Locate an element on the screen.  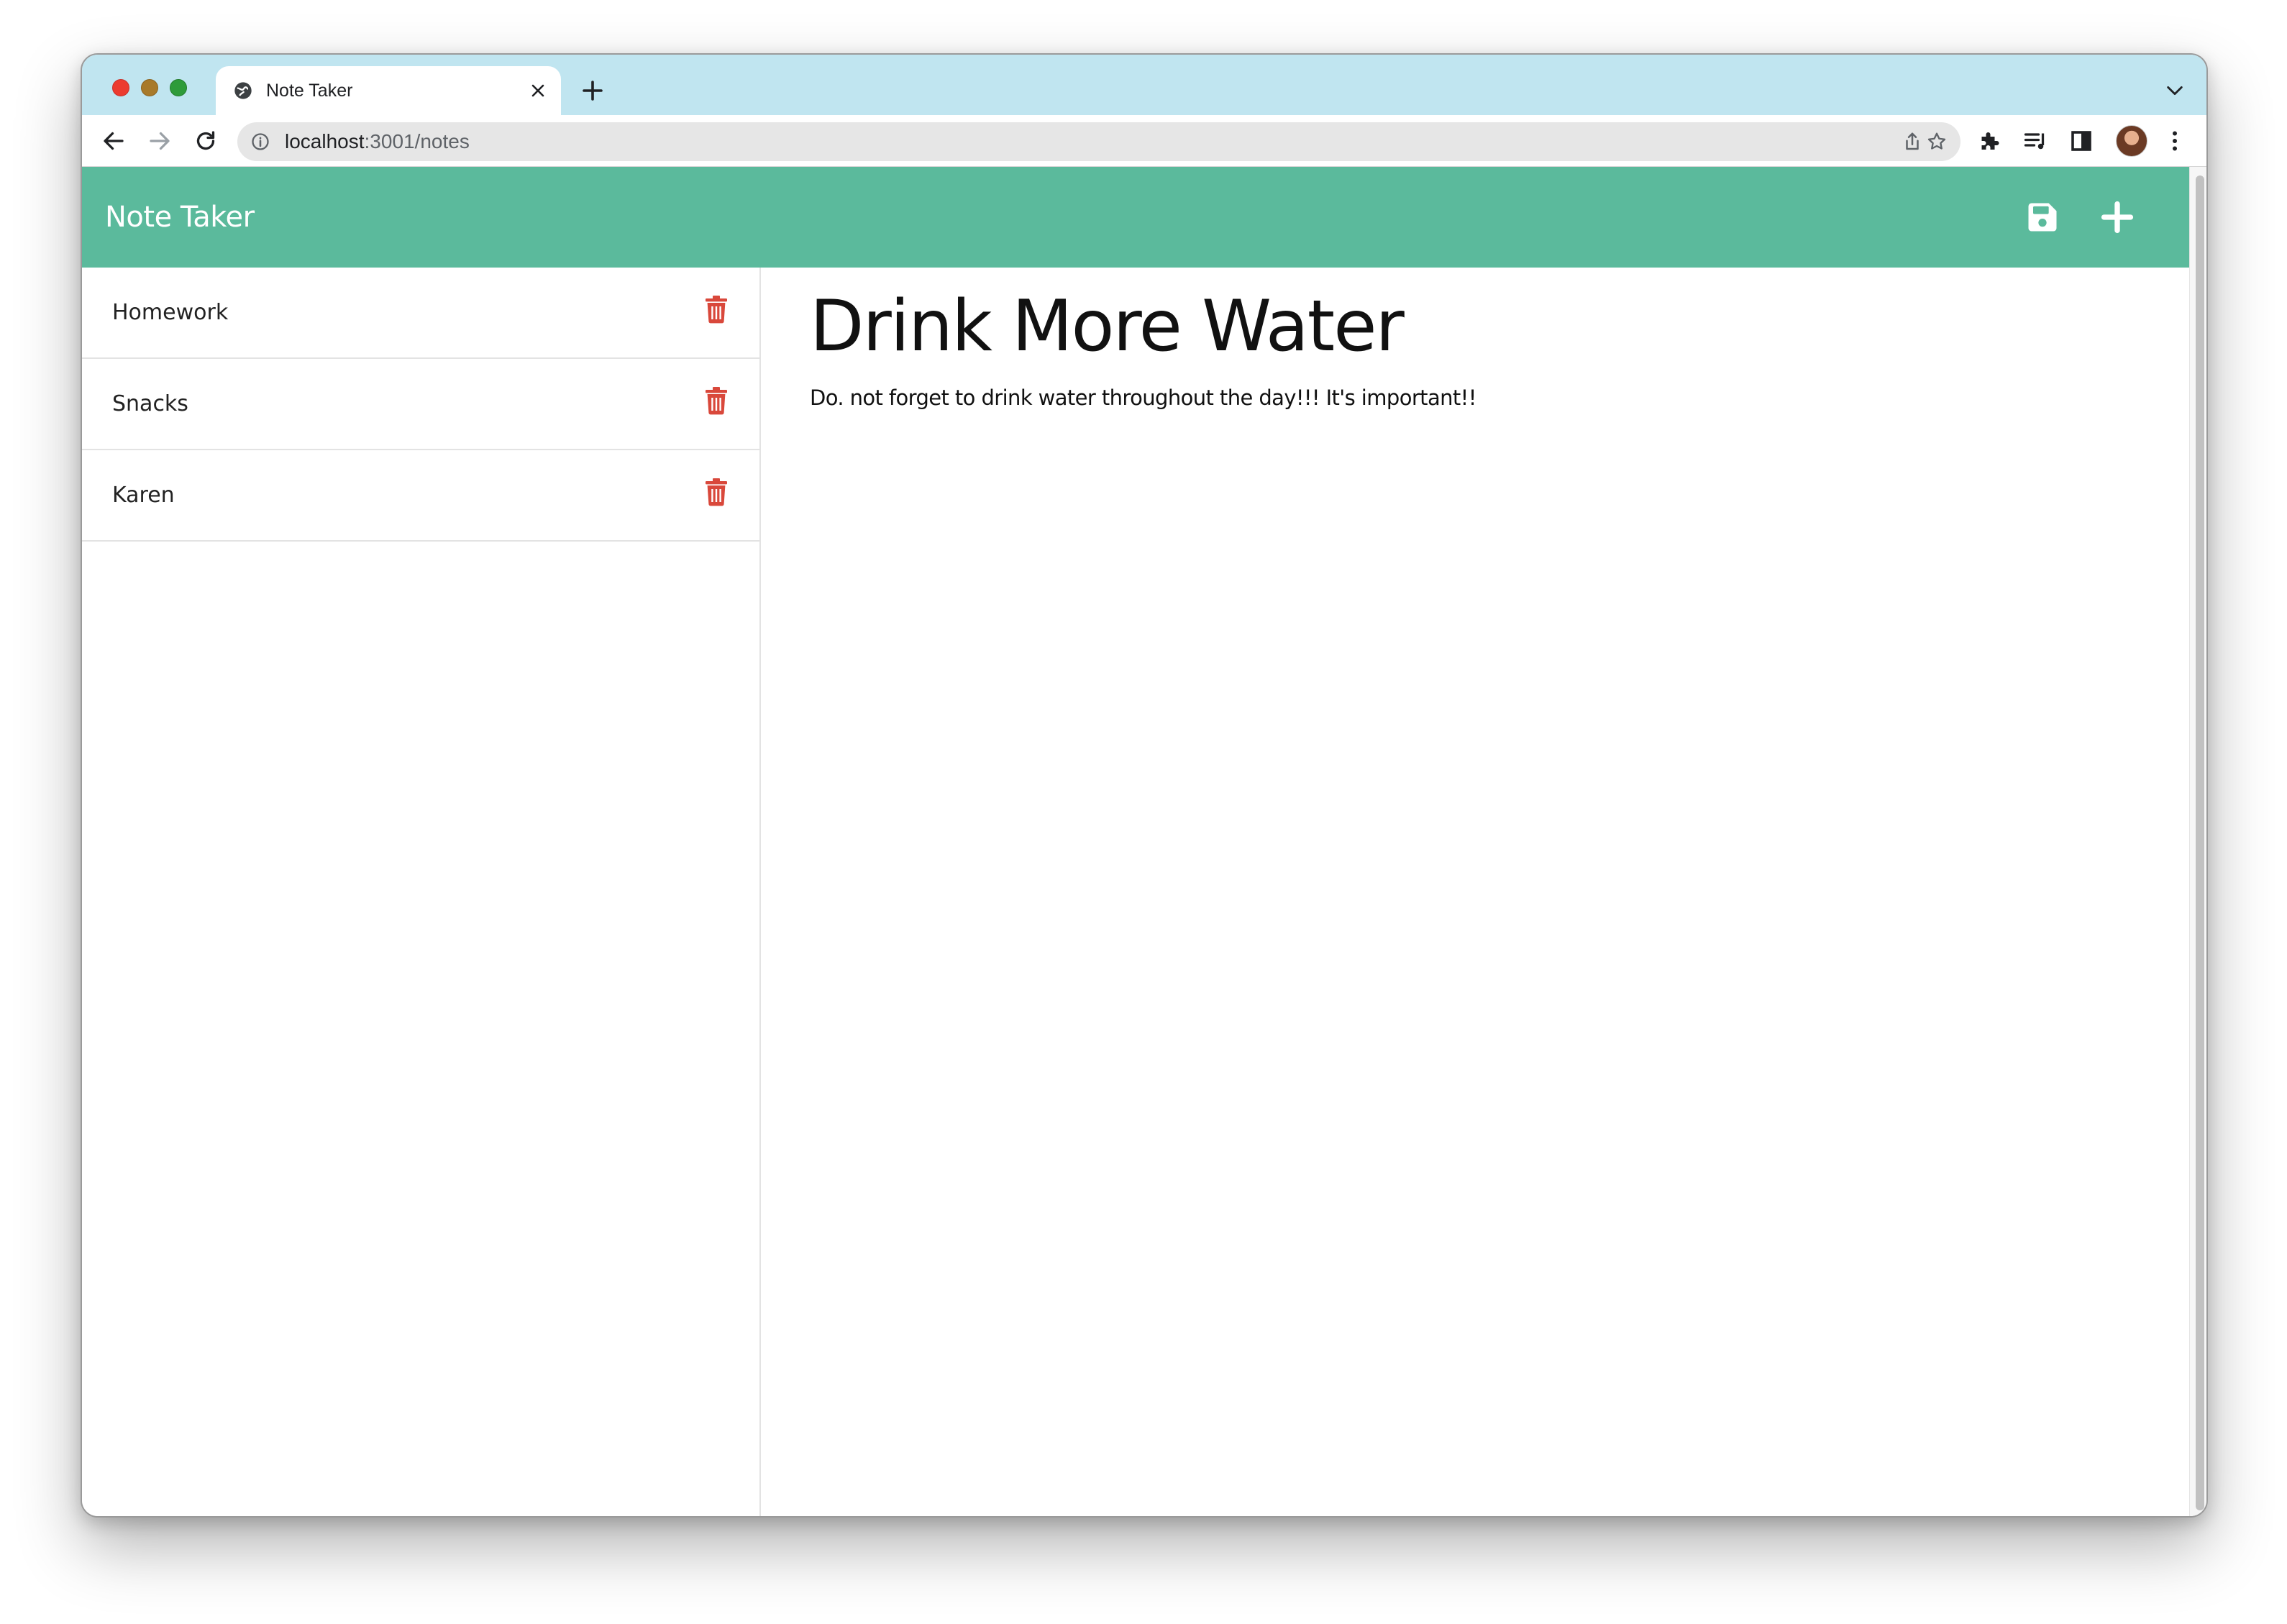
note-title: Drink More Water is located at coordinates (1107, 327).